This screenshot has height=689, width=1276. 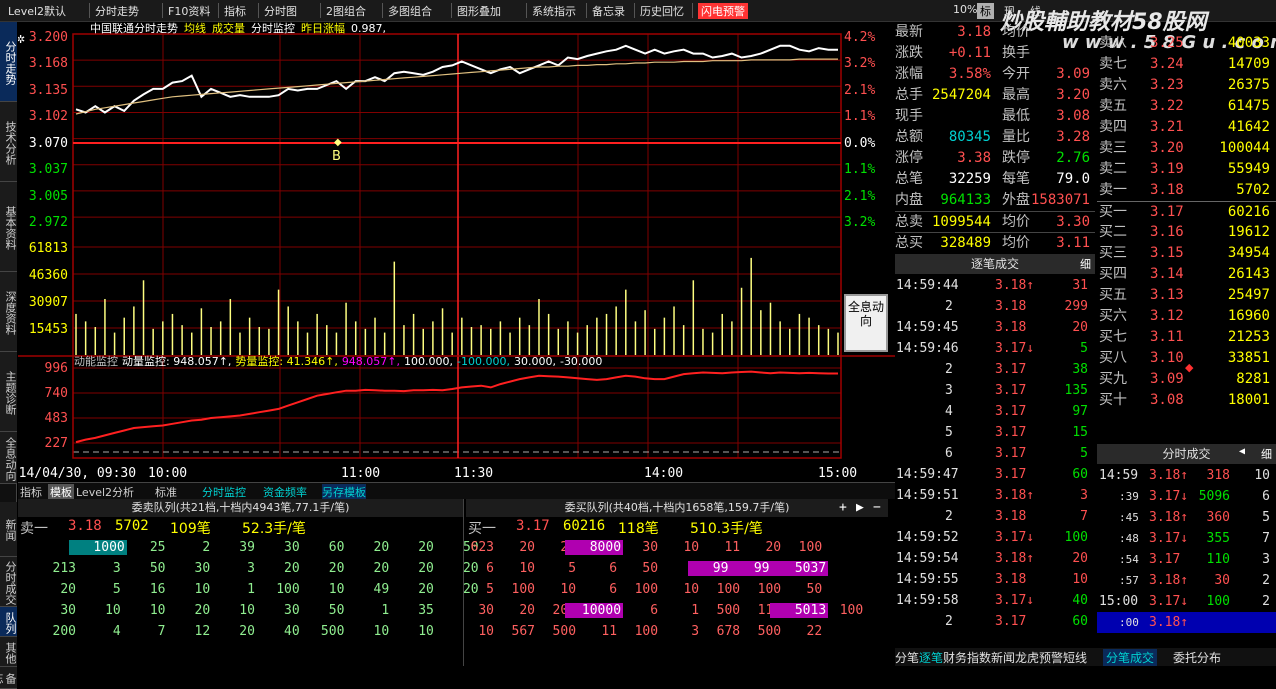 I want to click on tick-time: 14:59:45, so click(x=927, y=327).